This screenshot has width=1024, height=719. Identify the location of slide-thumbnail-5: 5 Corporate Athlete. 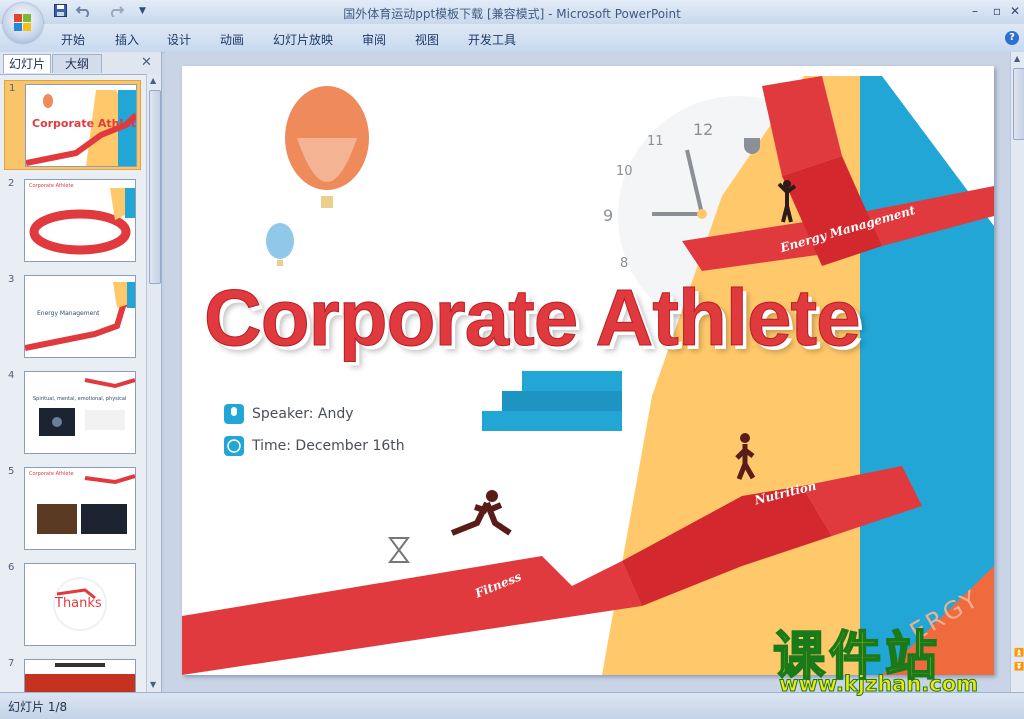
(71, 508).